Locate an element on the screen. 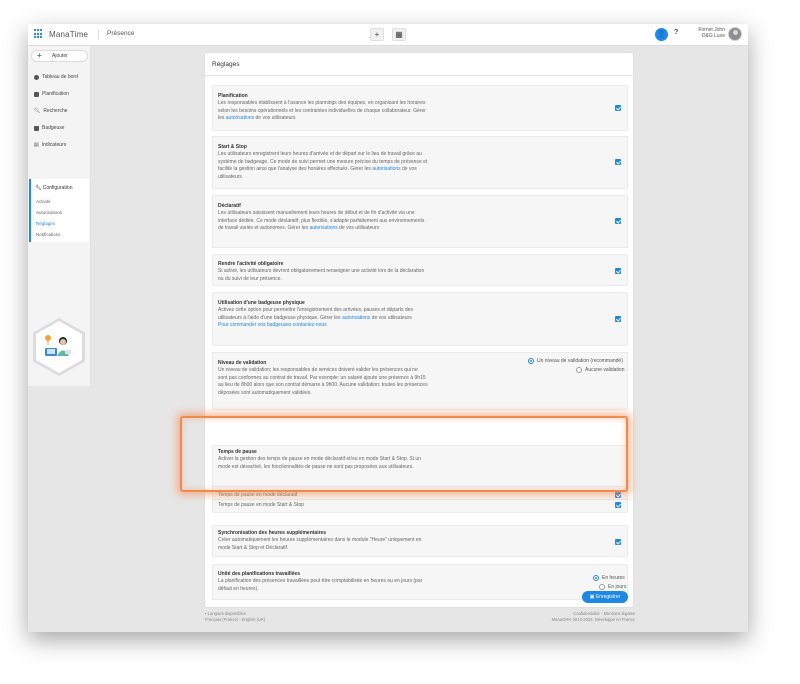  validation-option-none: Aucune validation is located at coordinates (600, 370).